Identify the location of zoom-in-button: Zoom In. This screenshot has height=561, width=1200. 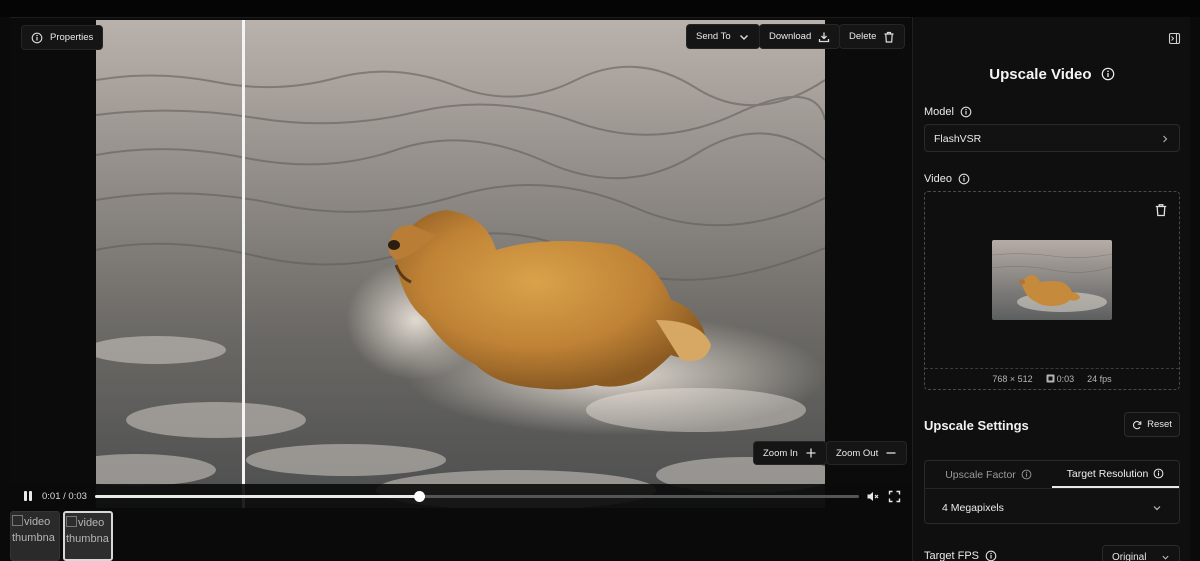
(790, 453).